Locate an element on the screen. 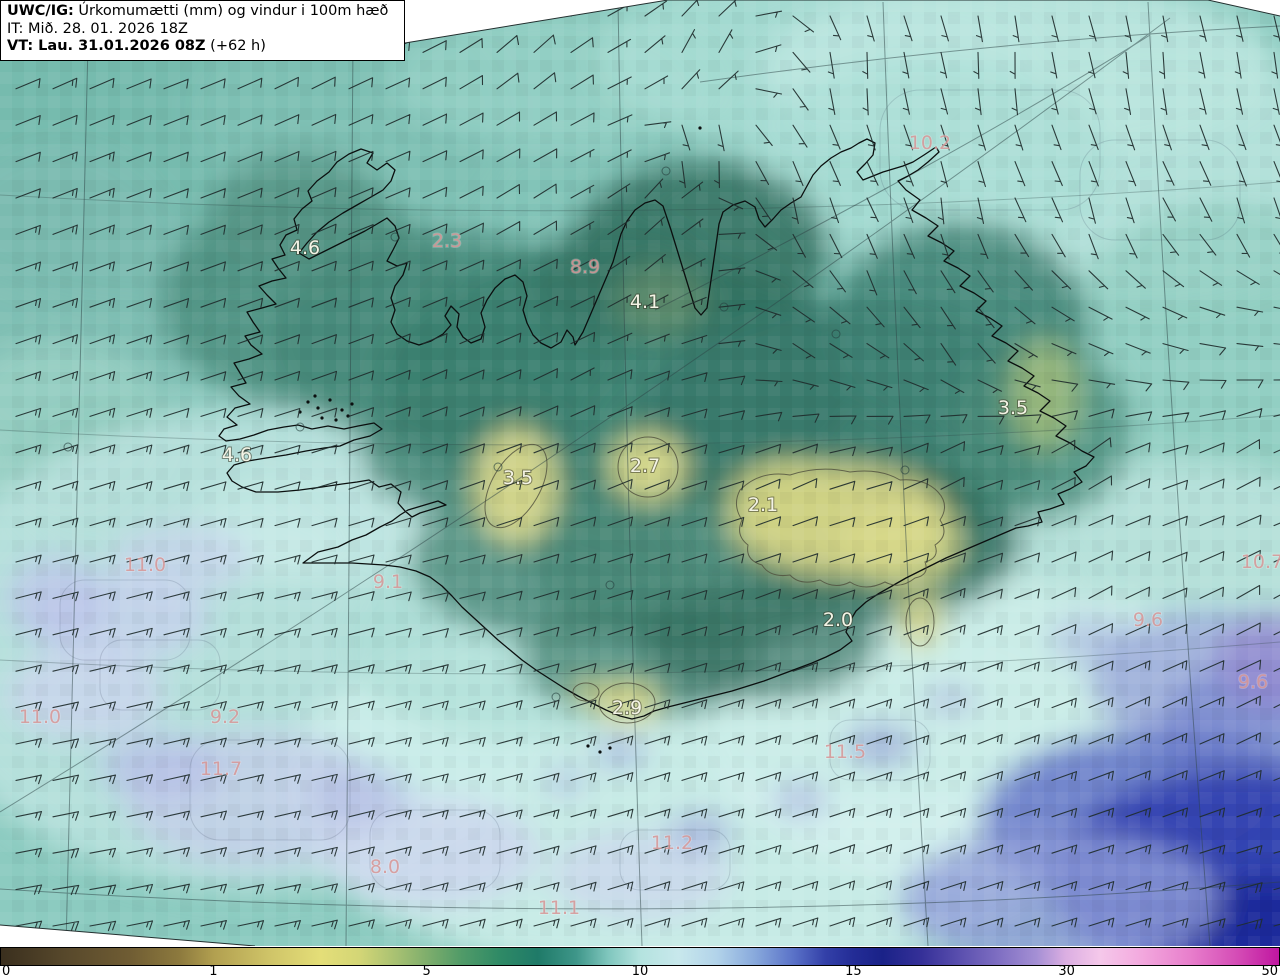 The height and width of the screenshot is (978, 1280). colorbar-tick-50: 50 is located at coordinates (1269, 971).